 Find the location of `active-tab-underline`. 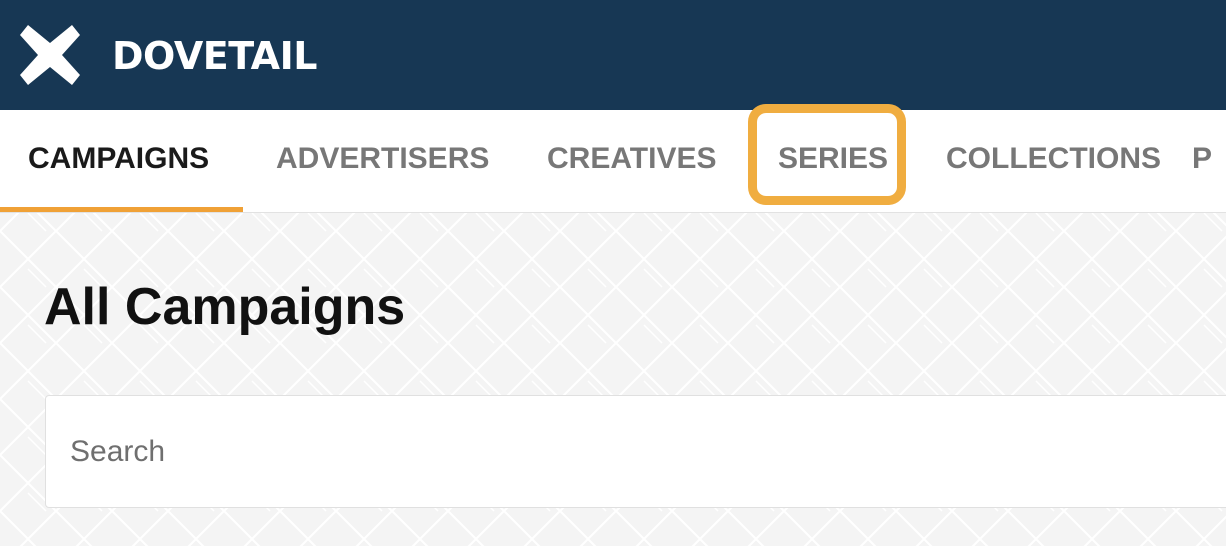

active-tab-underline is located at coordinates (121, 209).